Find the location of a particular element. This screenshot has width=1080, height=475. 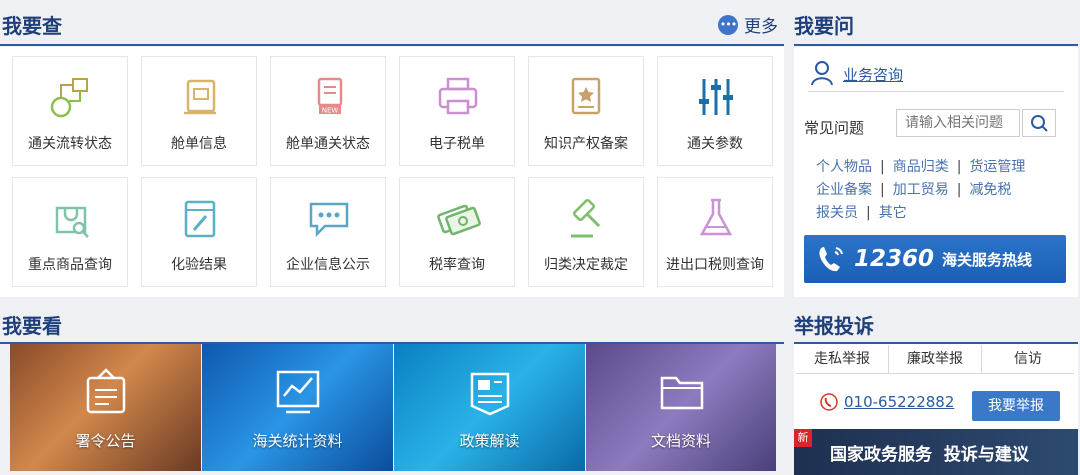

tile-tariff-query: 进出口税则查询 is located at coordinates (715, 232).